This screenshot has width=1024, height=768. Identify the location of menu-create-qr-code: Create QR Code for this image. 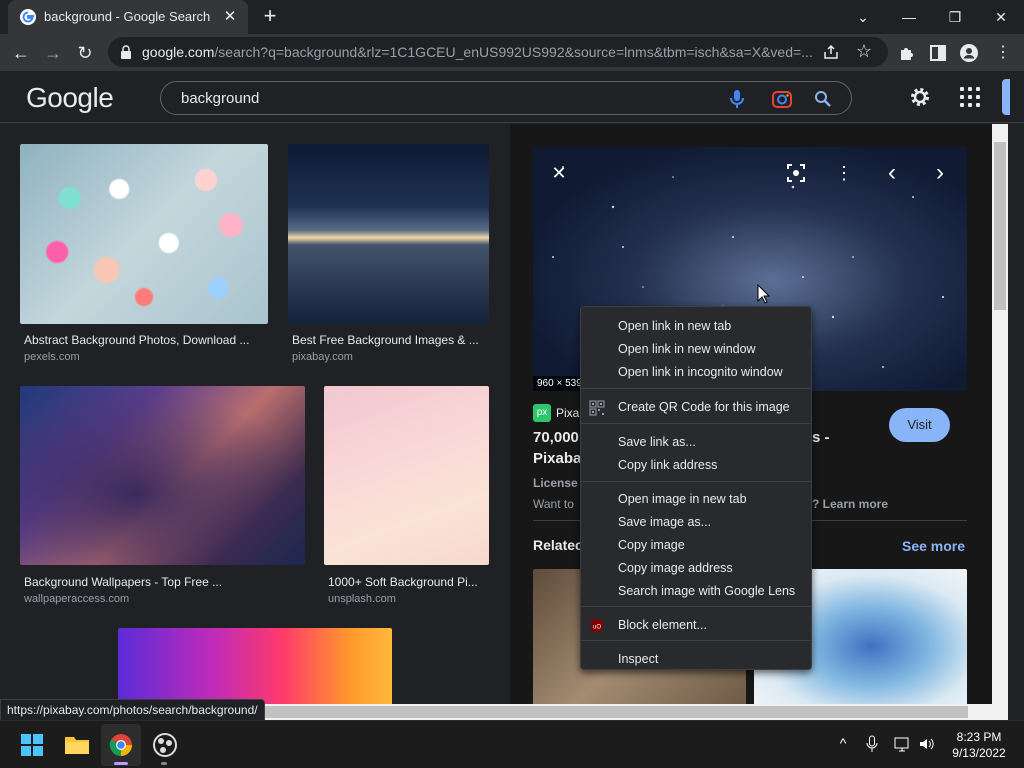
(696, 407).